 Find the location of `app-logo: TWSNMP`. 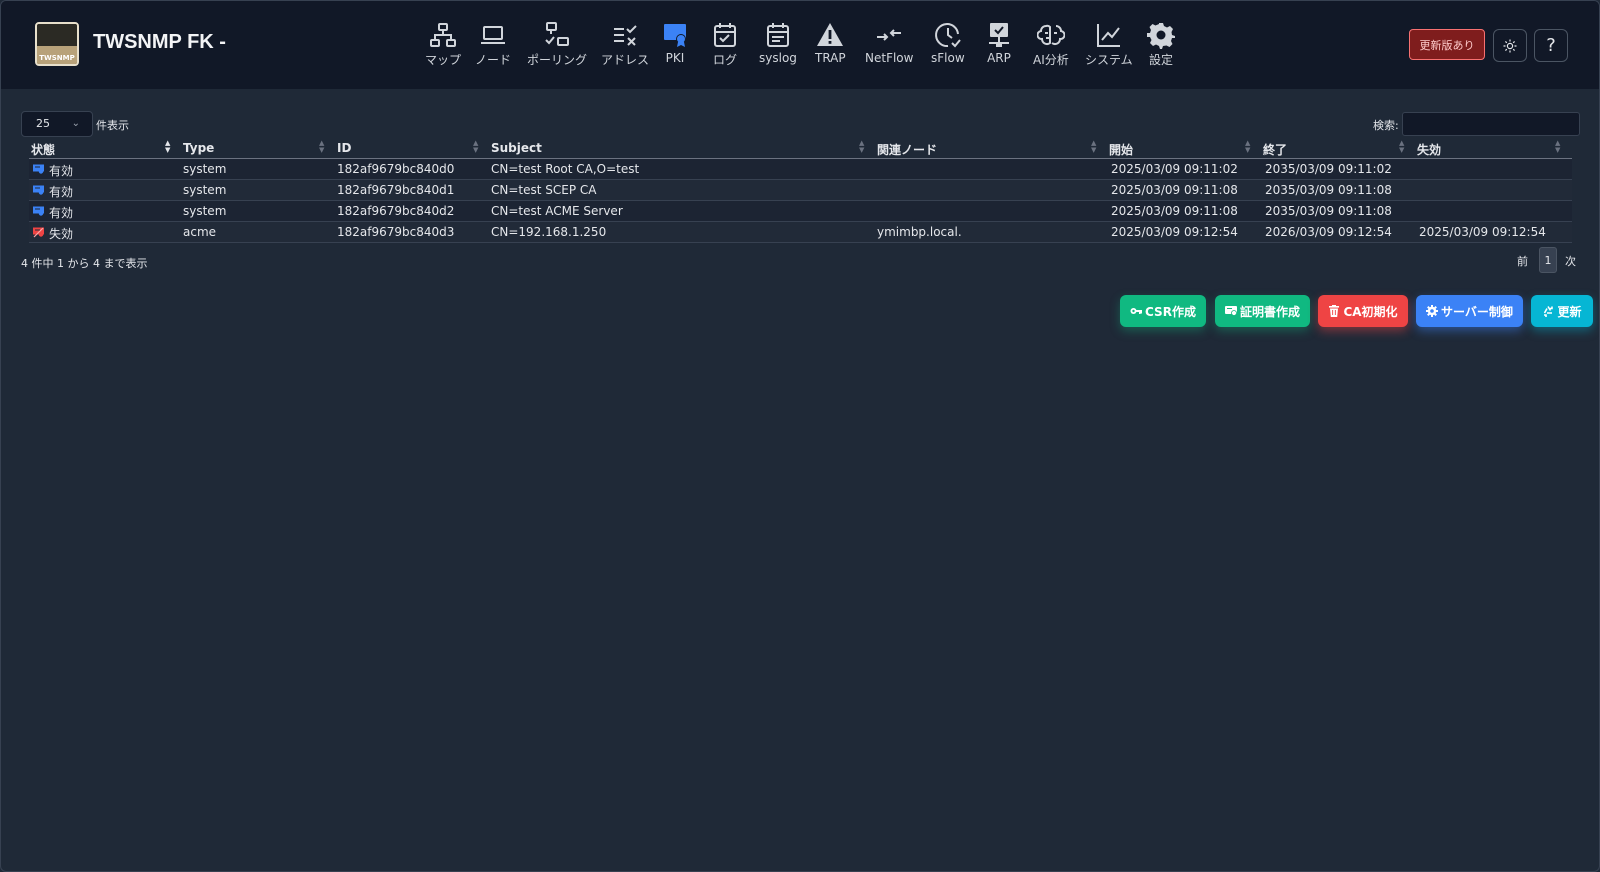

app-logo: TWSNMP is located at coordinates (57, 44).